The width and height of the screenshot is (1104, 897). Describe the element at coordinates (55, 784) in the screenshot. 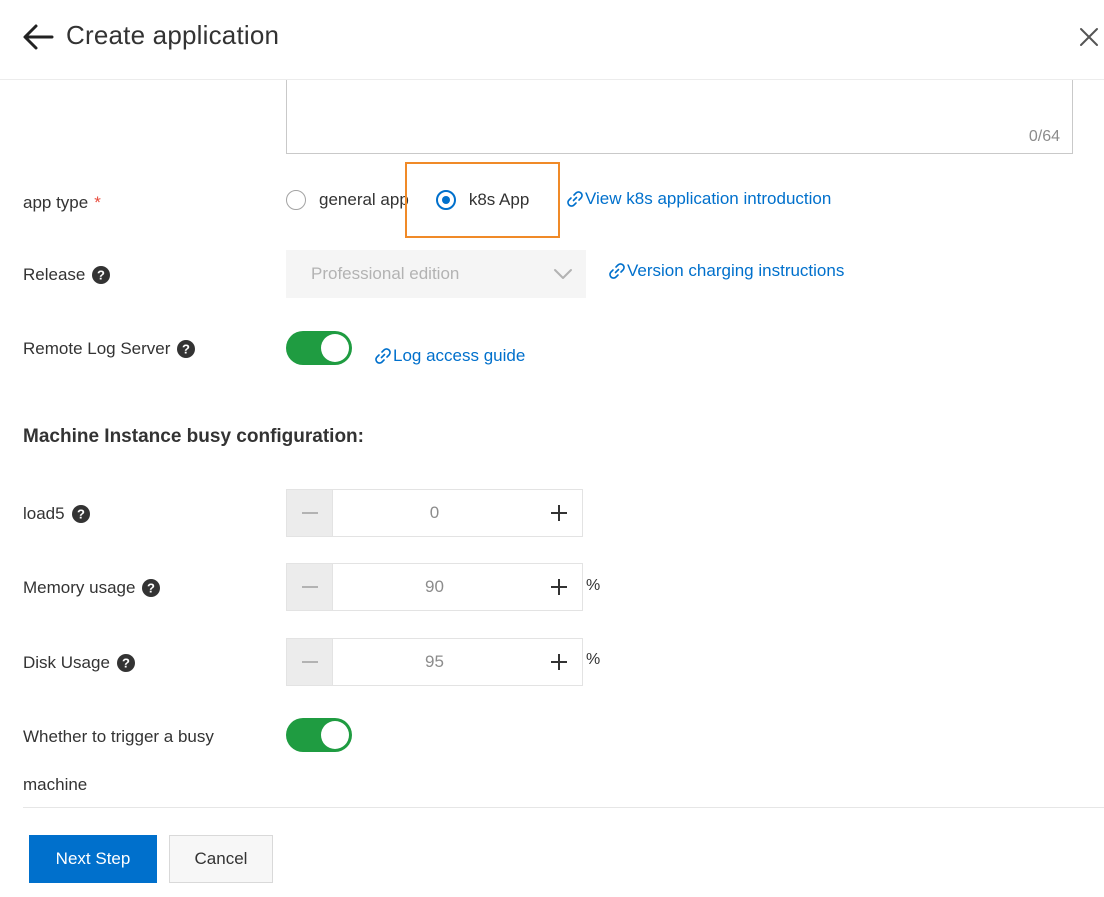

I see `trigger-busy-label-line2: machine` at that location.